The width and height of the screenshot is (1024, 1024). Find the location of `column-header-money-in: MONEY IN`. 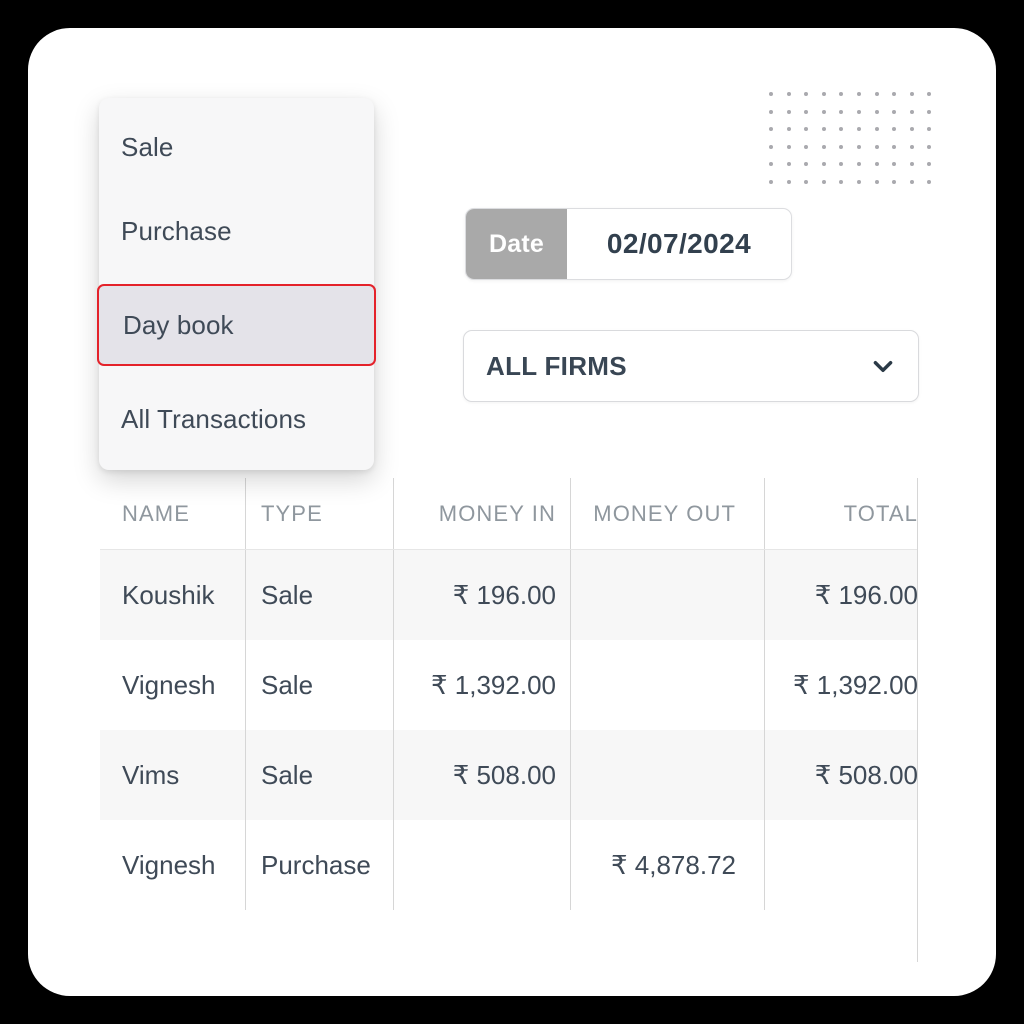

column-header-money-in: MONEY IN is located at coordinates (481, 514).